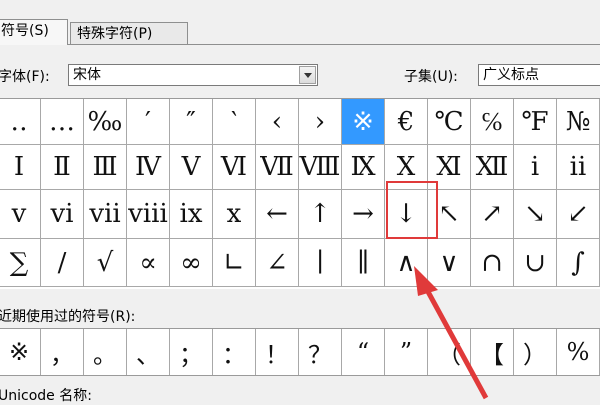  Describe the element at coordinates (191, 122) in the screenshot. I see `symbol-cell: ″` at that location.